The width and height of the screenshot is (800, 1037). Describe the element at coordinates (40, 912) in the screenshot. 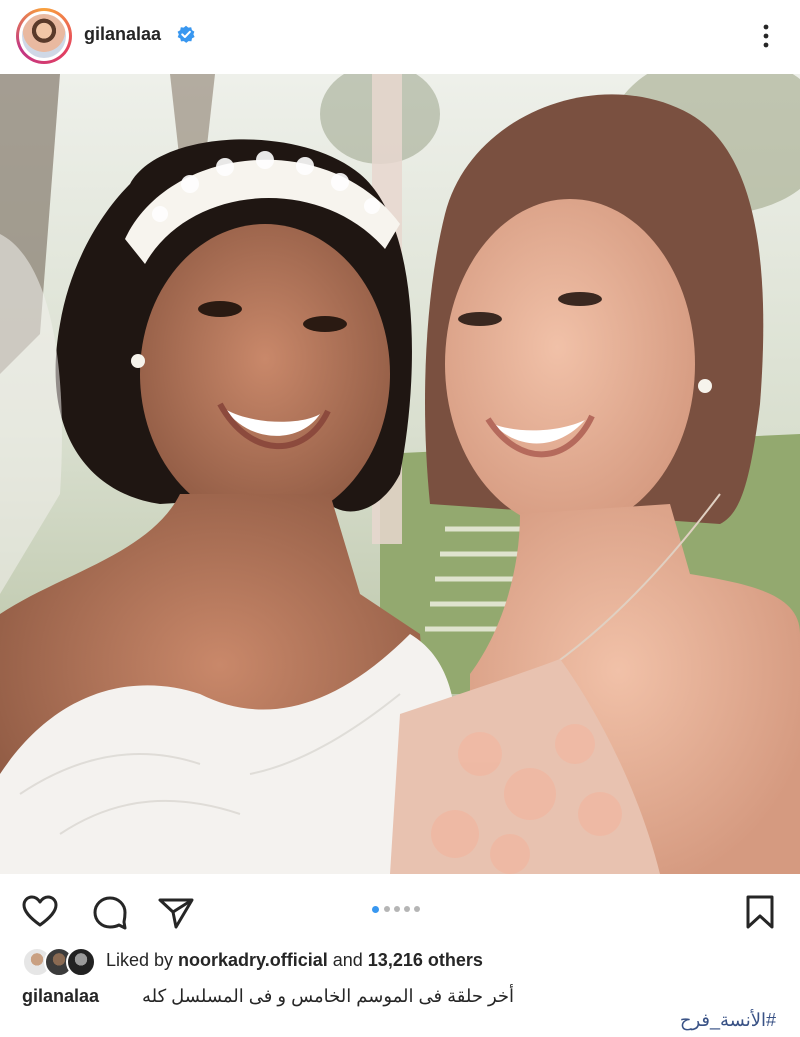

I see `heart-icon` at that location.